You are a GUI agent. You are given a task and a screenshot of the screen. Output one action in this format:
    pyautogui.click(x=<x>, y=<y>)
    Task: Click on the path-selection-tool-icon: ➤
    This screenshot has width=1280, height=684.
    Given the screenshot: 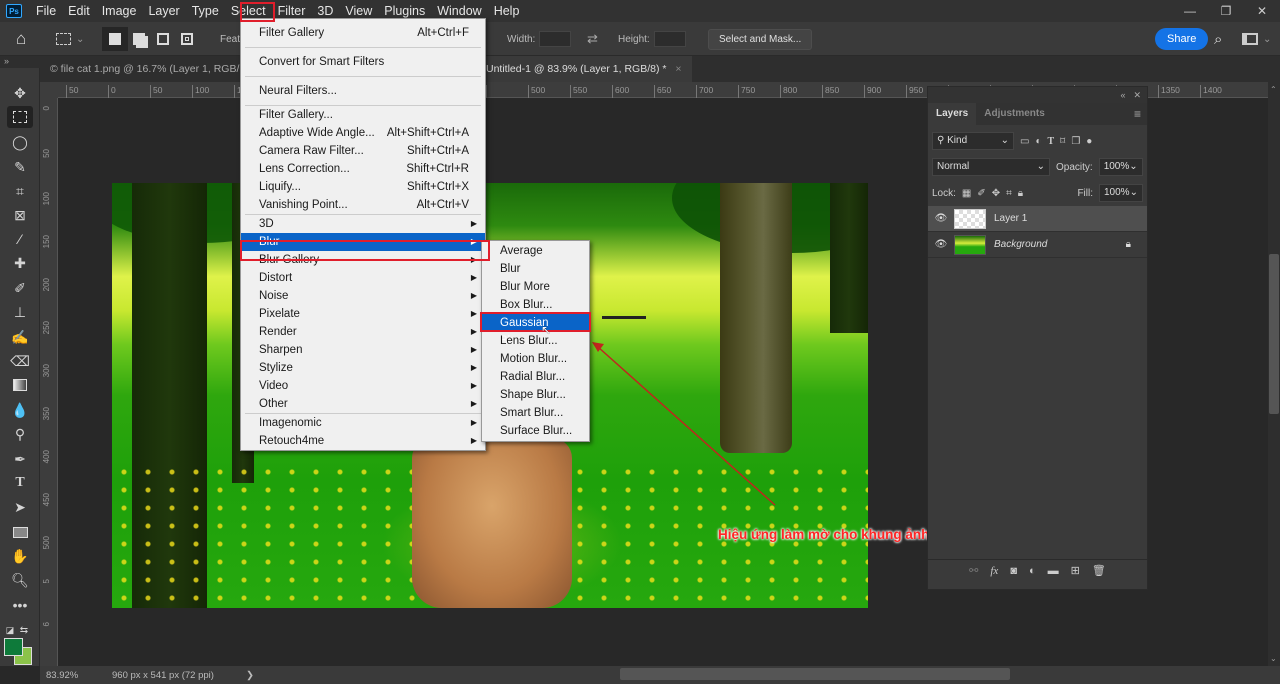 What is the action you would take?
    pyautogui.click(x=20, y=507)
    